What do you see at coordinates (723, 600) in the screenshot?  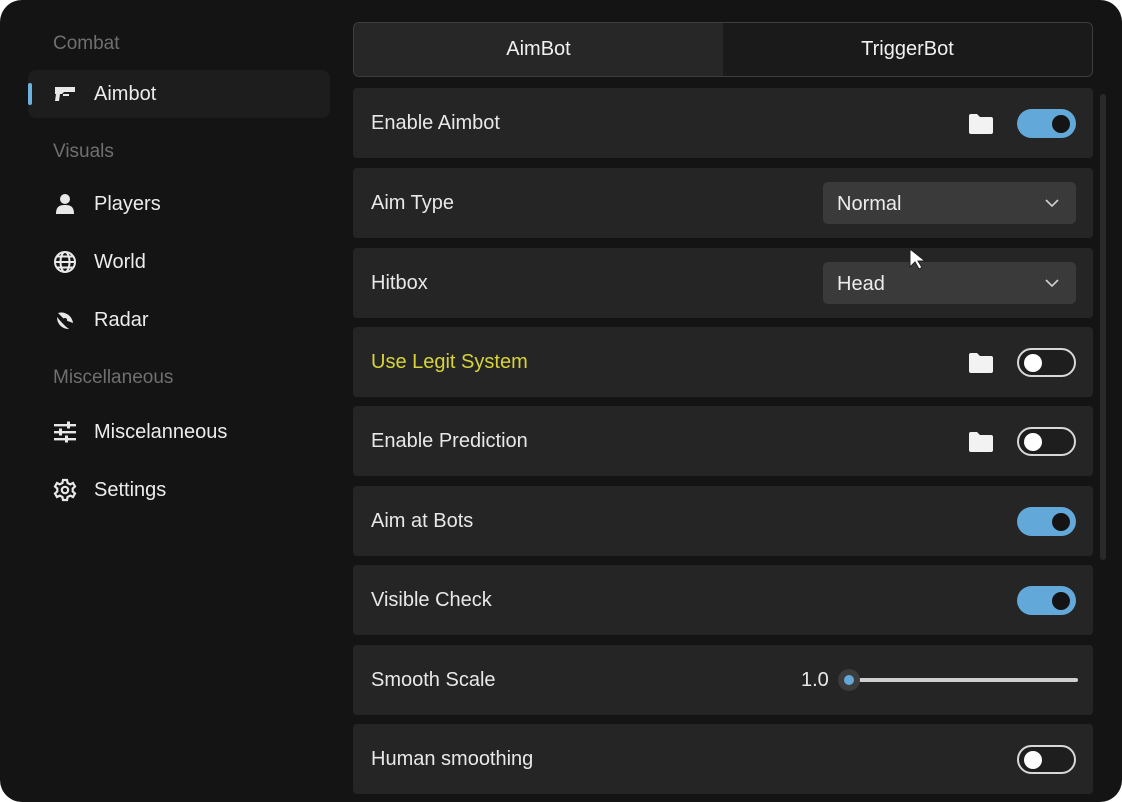 I see `setting-row-visible-check: Visible Check` at bounding box center [723, 600].